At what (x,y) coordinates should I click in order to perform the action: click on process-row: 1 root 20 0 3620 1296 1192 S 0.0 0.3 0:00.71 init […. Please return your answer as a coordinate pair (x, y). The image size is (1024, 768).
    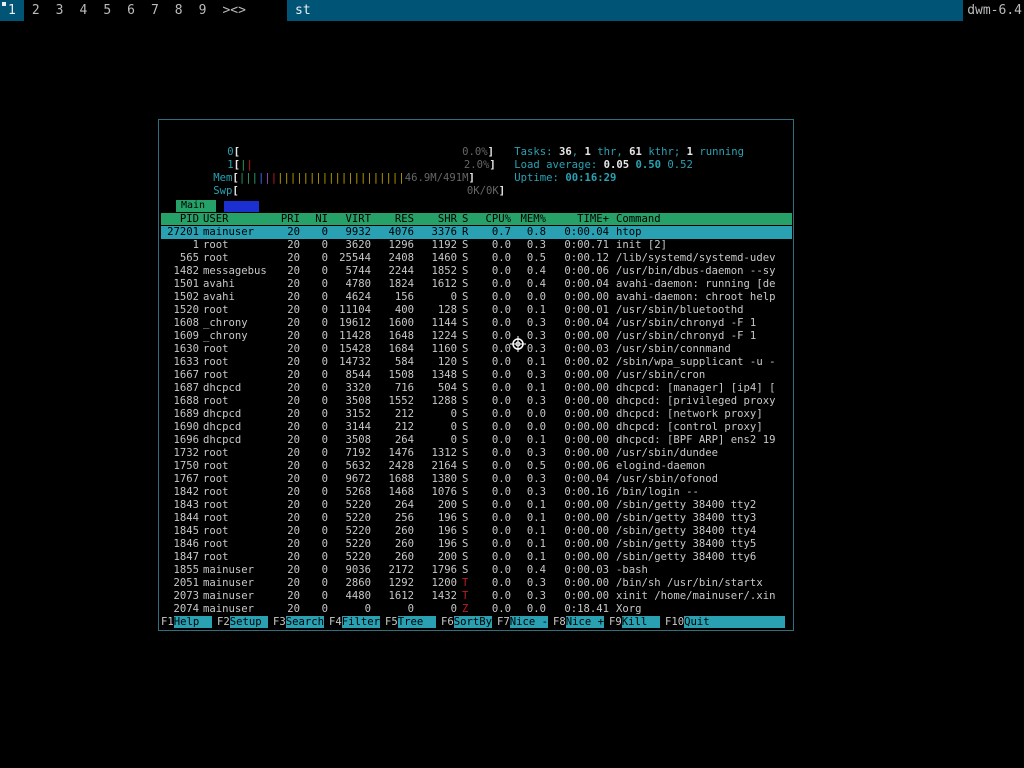
    Looking at the image, I should click on (476, 245).